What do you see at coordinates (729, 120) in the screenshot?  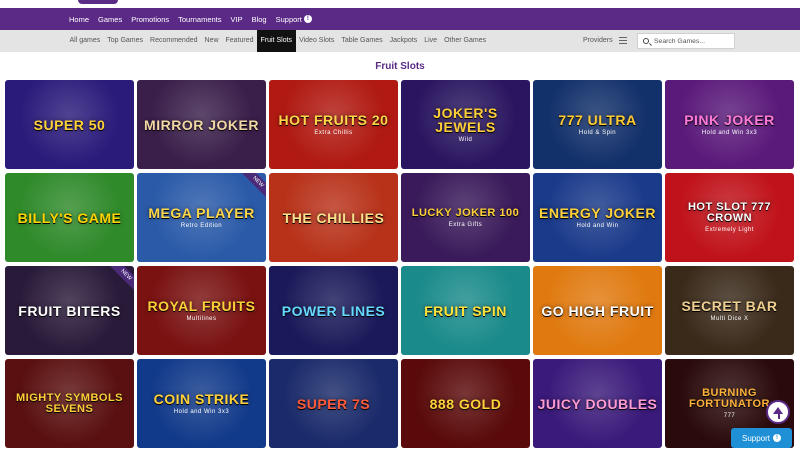 I see `game-title: Pink Joker` at bounding box center [729, 120].